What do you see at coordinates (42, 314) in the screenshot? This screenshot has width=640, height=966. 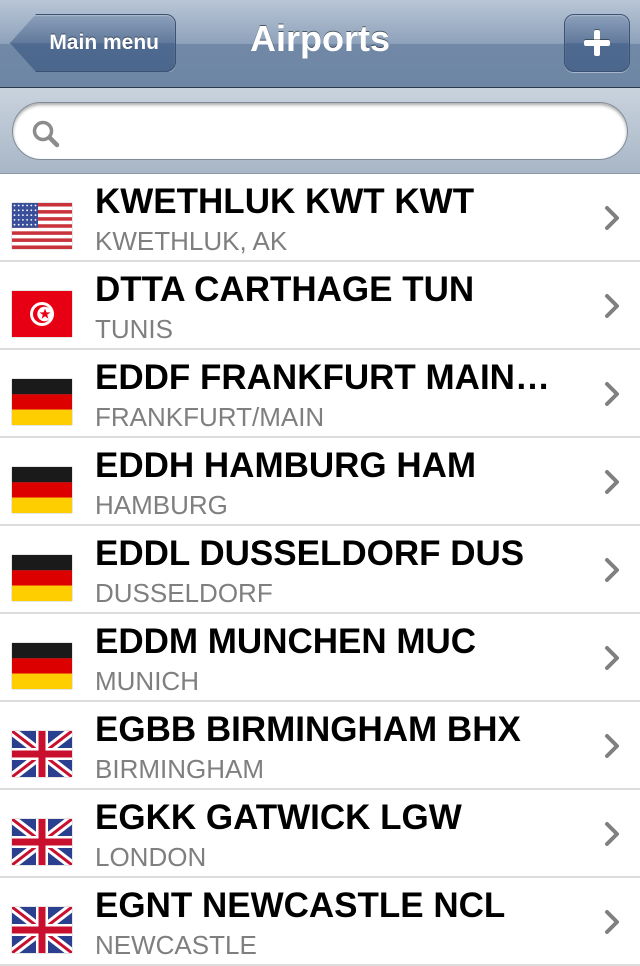 I see `tunisia-flag-icon` at bounding box center [42, 314].